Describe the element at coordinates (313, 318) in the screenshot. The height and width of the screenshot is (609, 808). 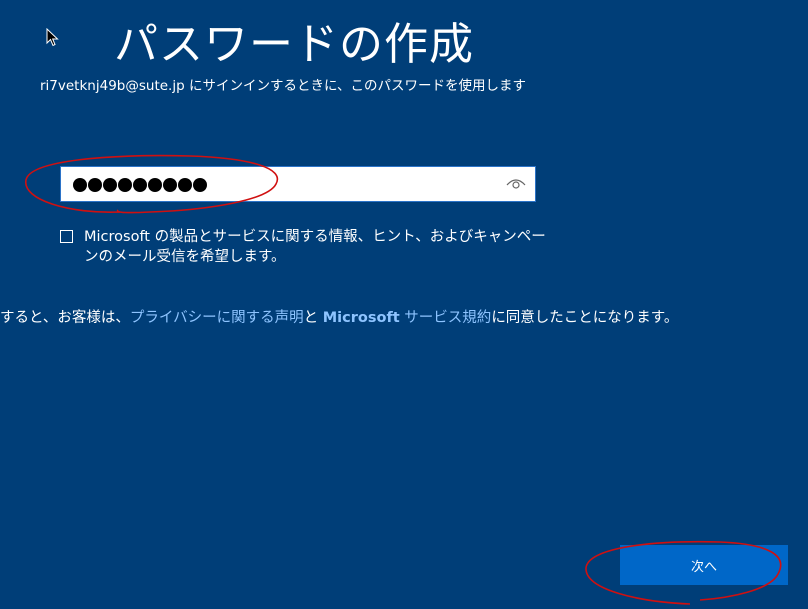
I see `consent-and: と` at that location.